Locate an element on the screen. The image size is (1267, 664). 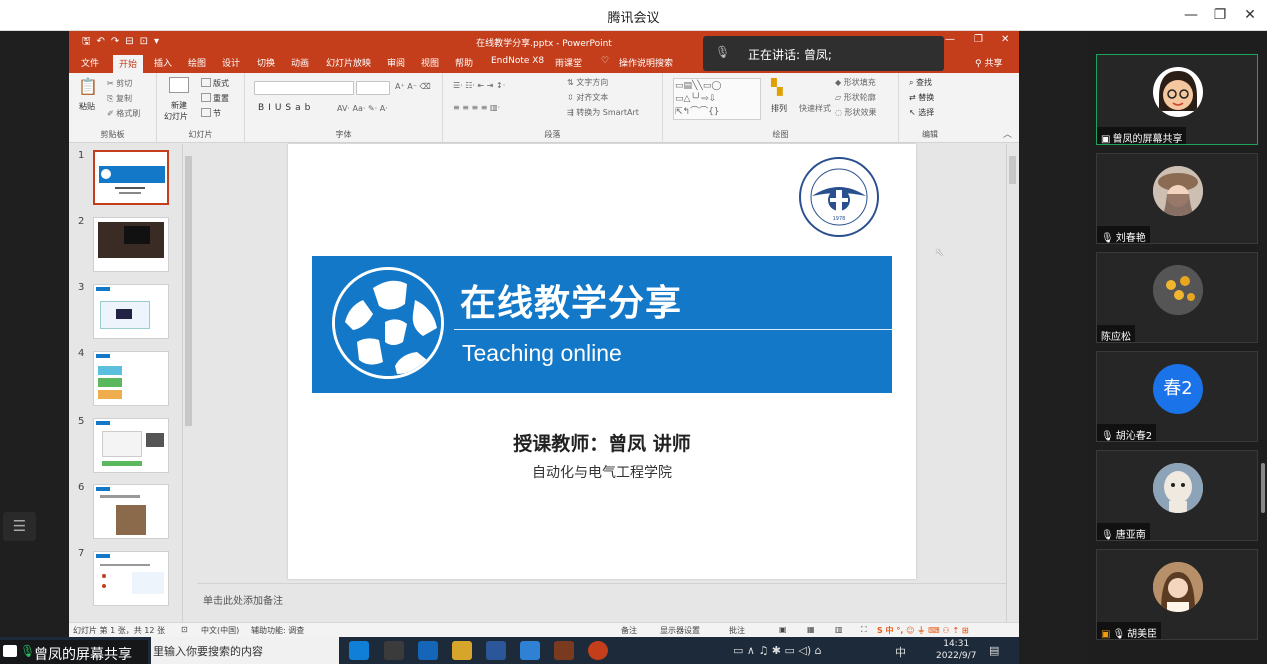
close-button: ✕ is located at coordinates (1250, 15).